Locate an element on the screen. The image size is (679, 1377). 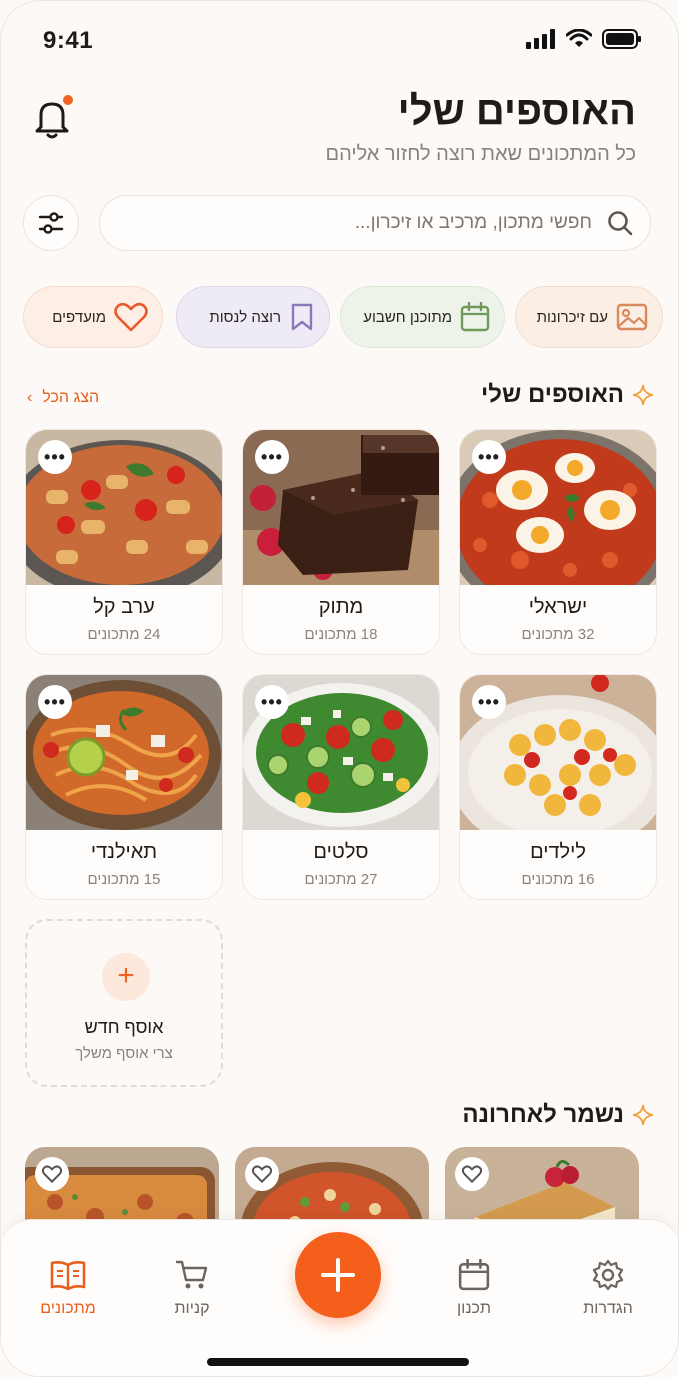
collection-name: מתוק is located at coordinates (341, 607).